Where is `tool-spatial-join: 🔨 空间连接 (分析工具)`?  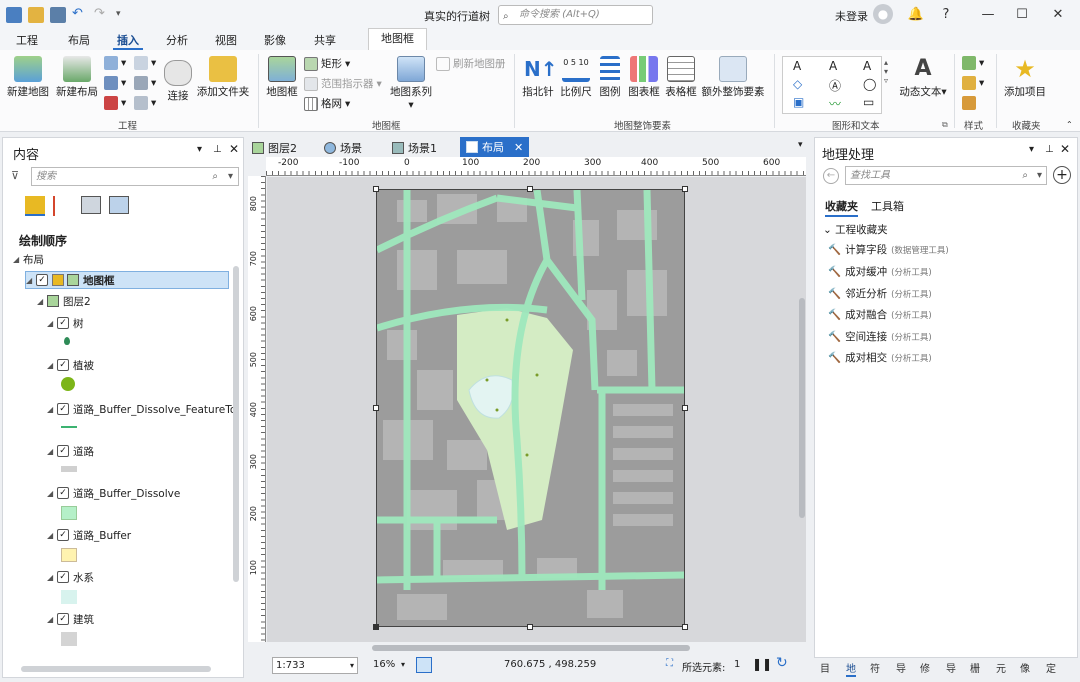 tool-spatial-join: 🔨 空间连接 (分析工具) is located at coordinates (880, 336).